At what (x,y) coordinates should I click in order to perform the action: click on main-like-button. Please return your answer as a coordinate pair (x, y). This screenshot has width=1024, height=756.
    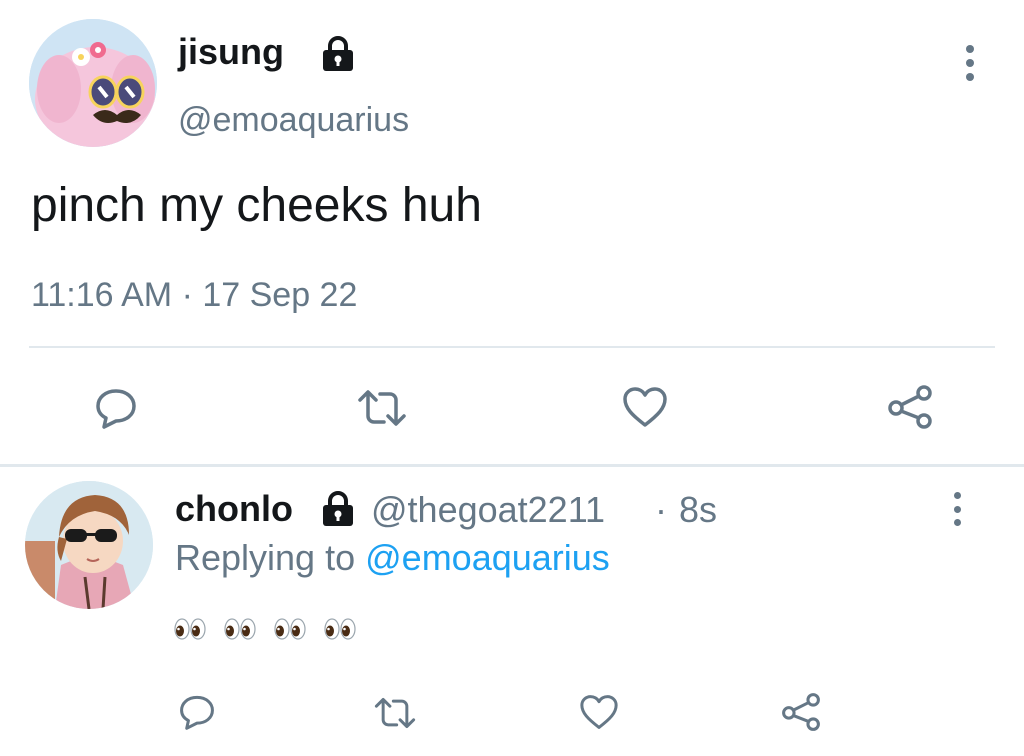
    Looking at the image, I should click on (645, 407).